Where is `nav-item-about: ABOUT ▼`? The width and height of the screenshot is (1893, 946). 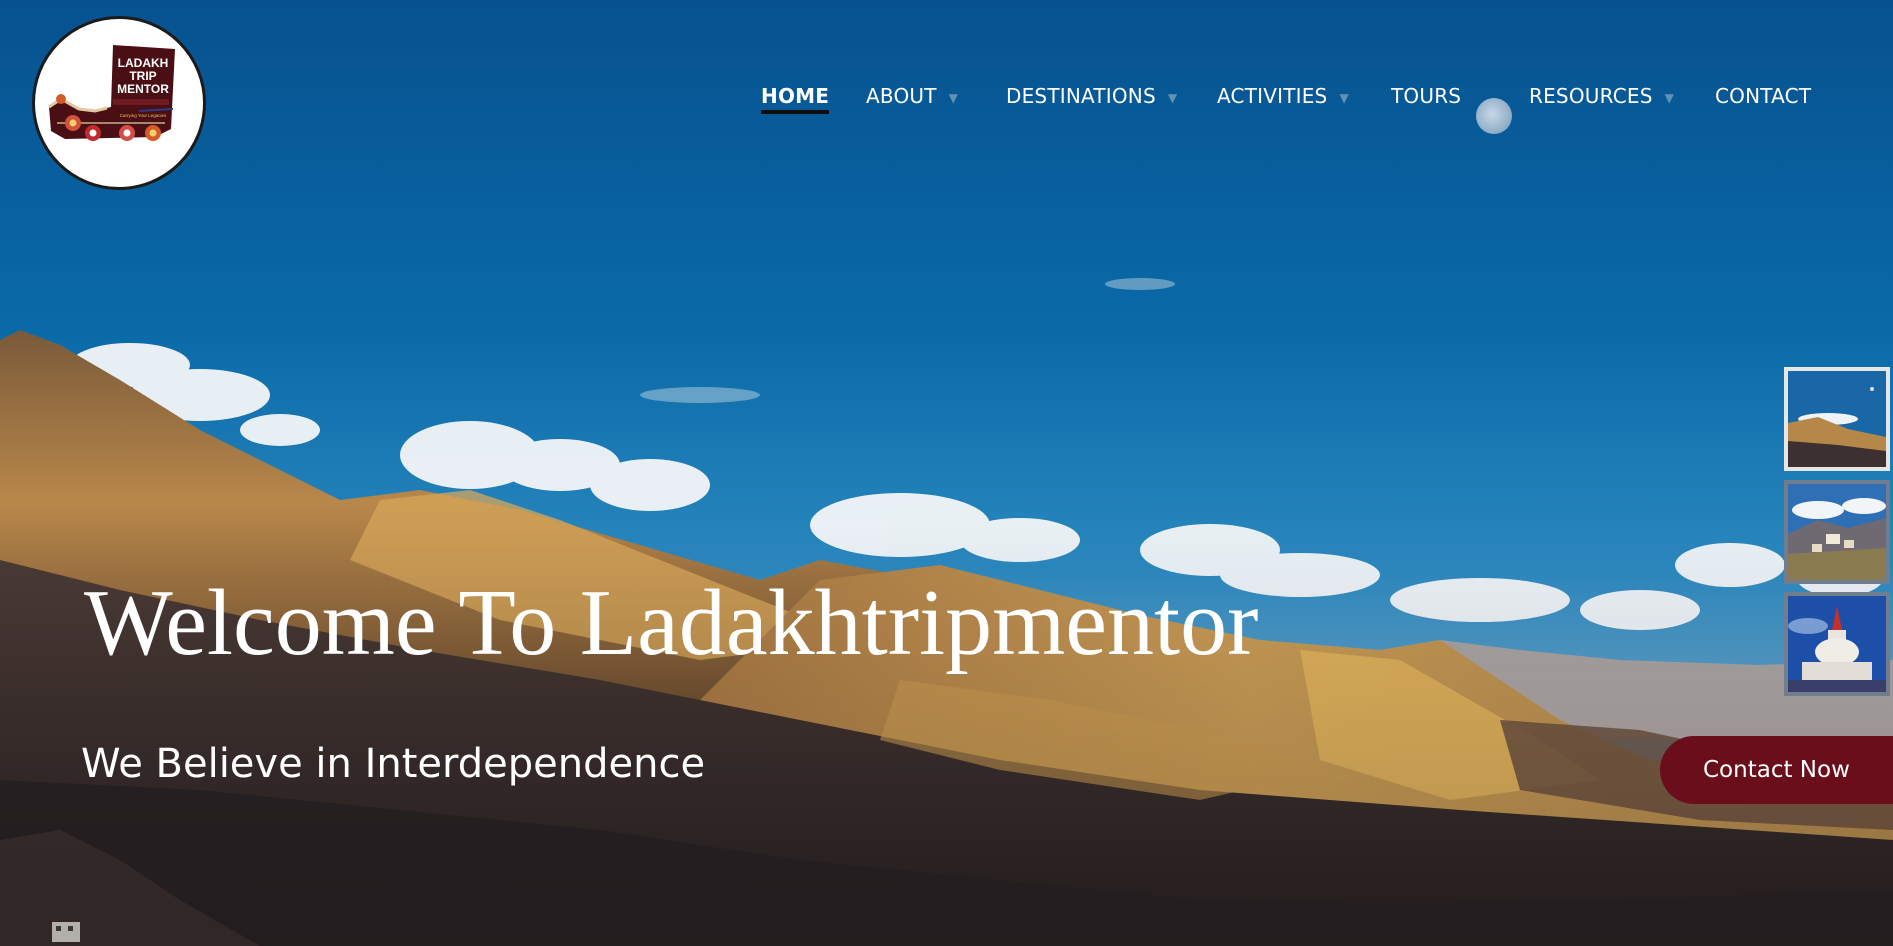 nav-item-about: ABOUT ▼ is located at coordinates (912, 96).